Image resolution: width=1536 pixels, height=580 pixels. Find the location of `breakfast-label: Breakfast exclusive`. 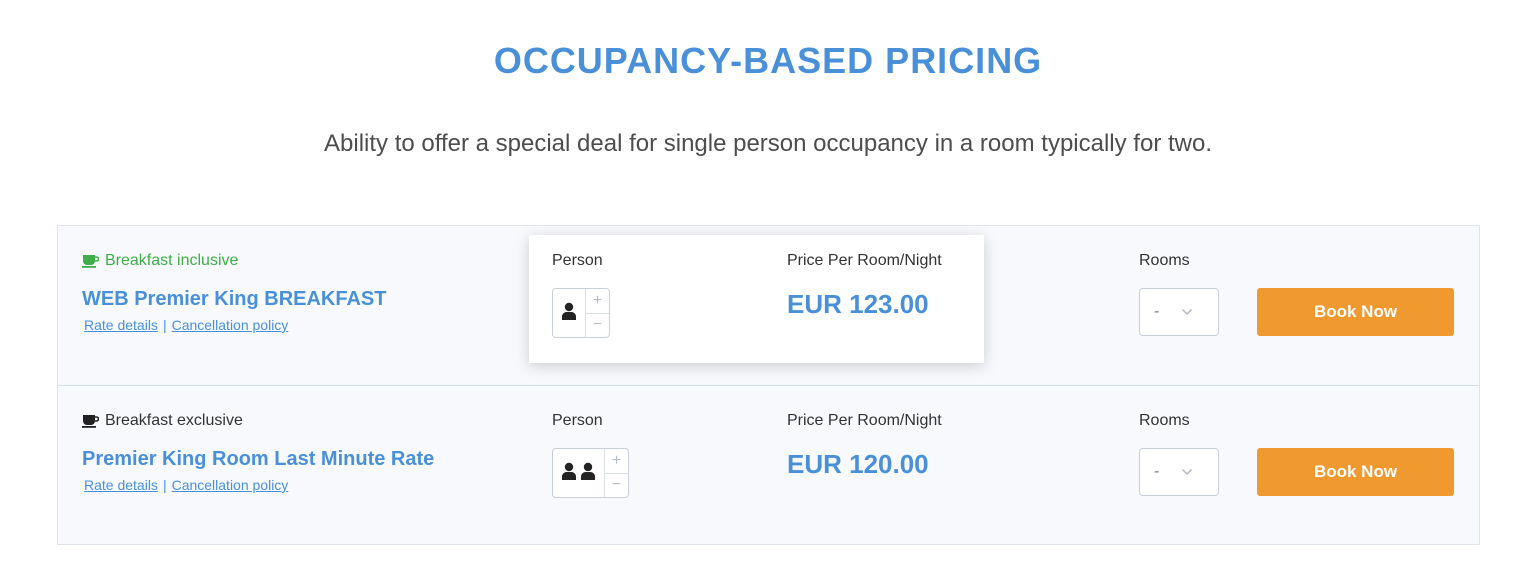

breakfast-label: Breakfast exclusive is located at coordinates (174, 420).